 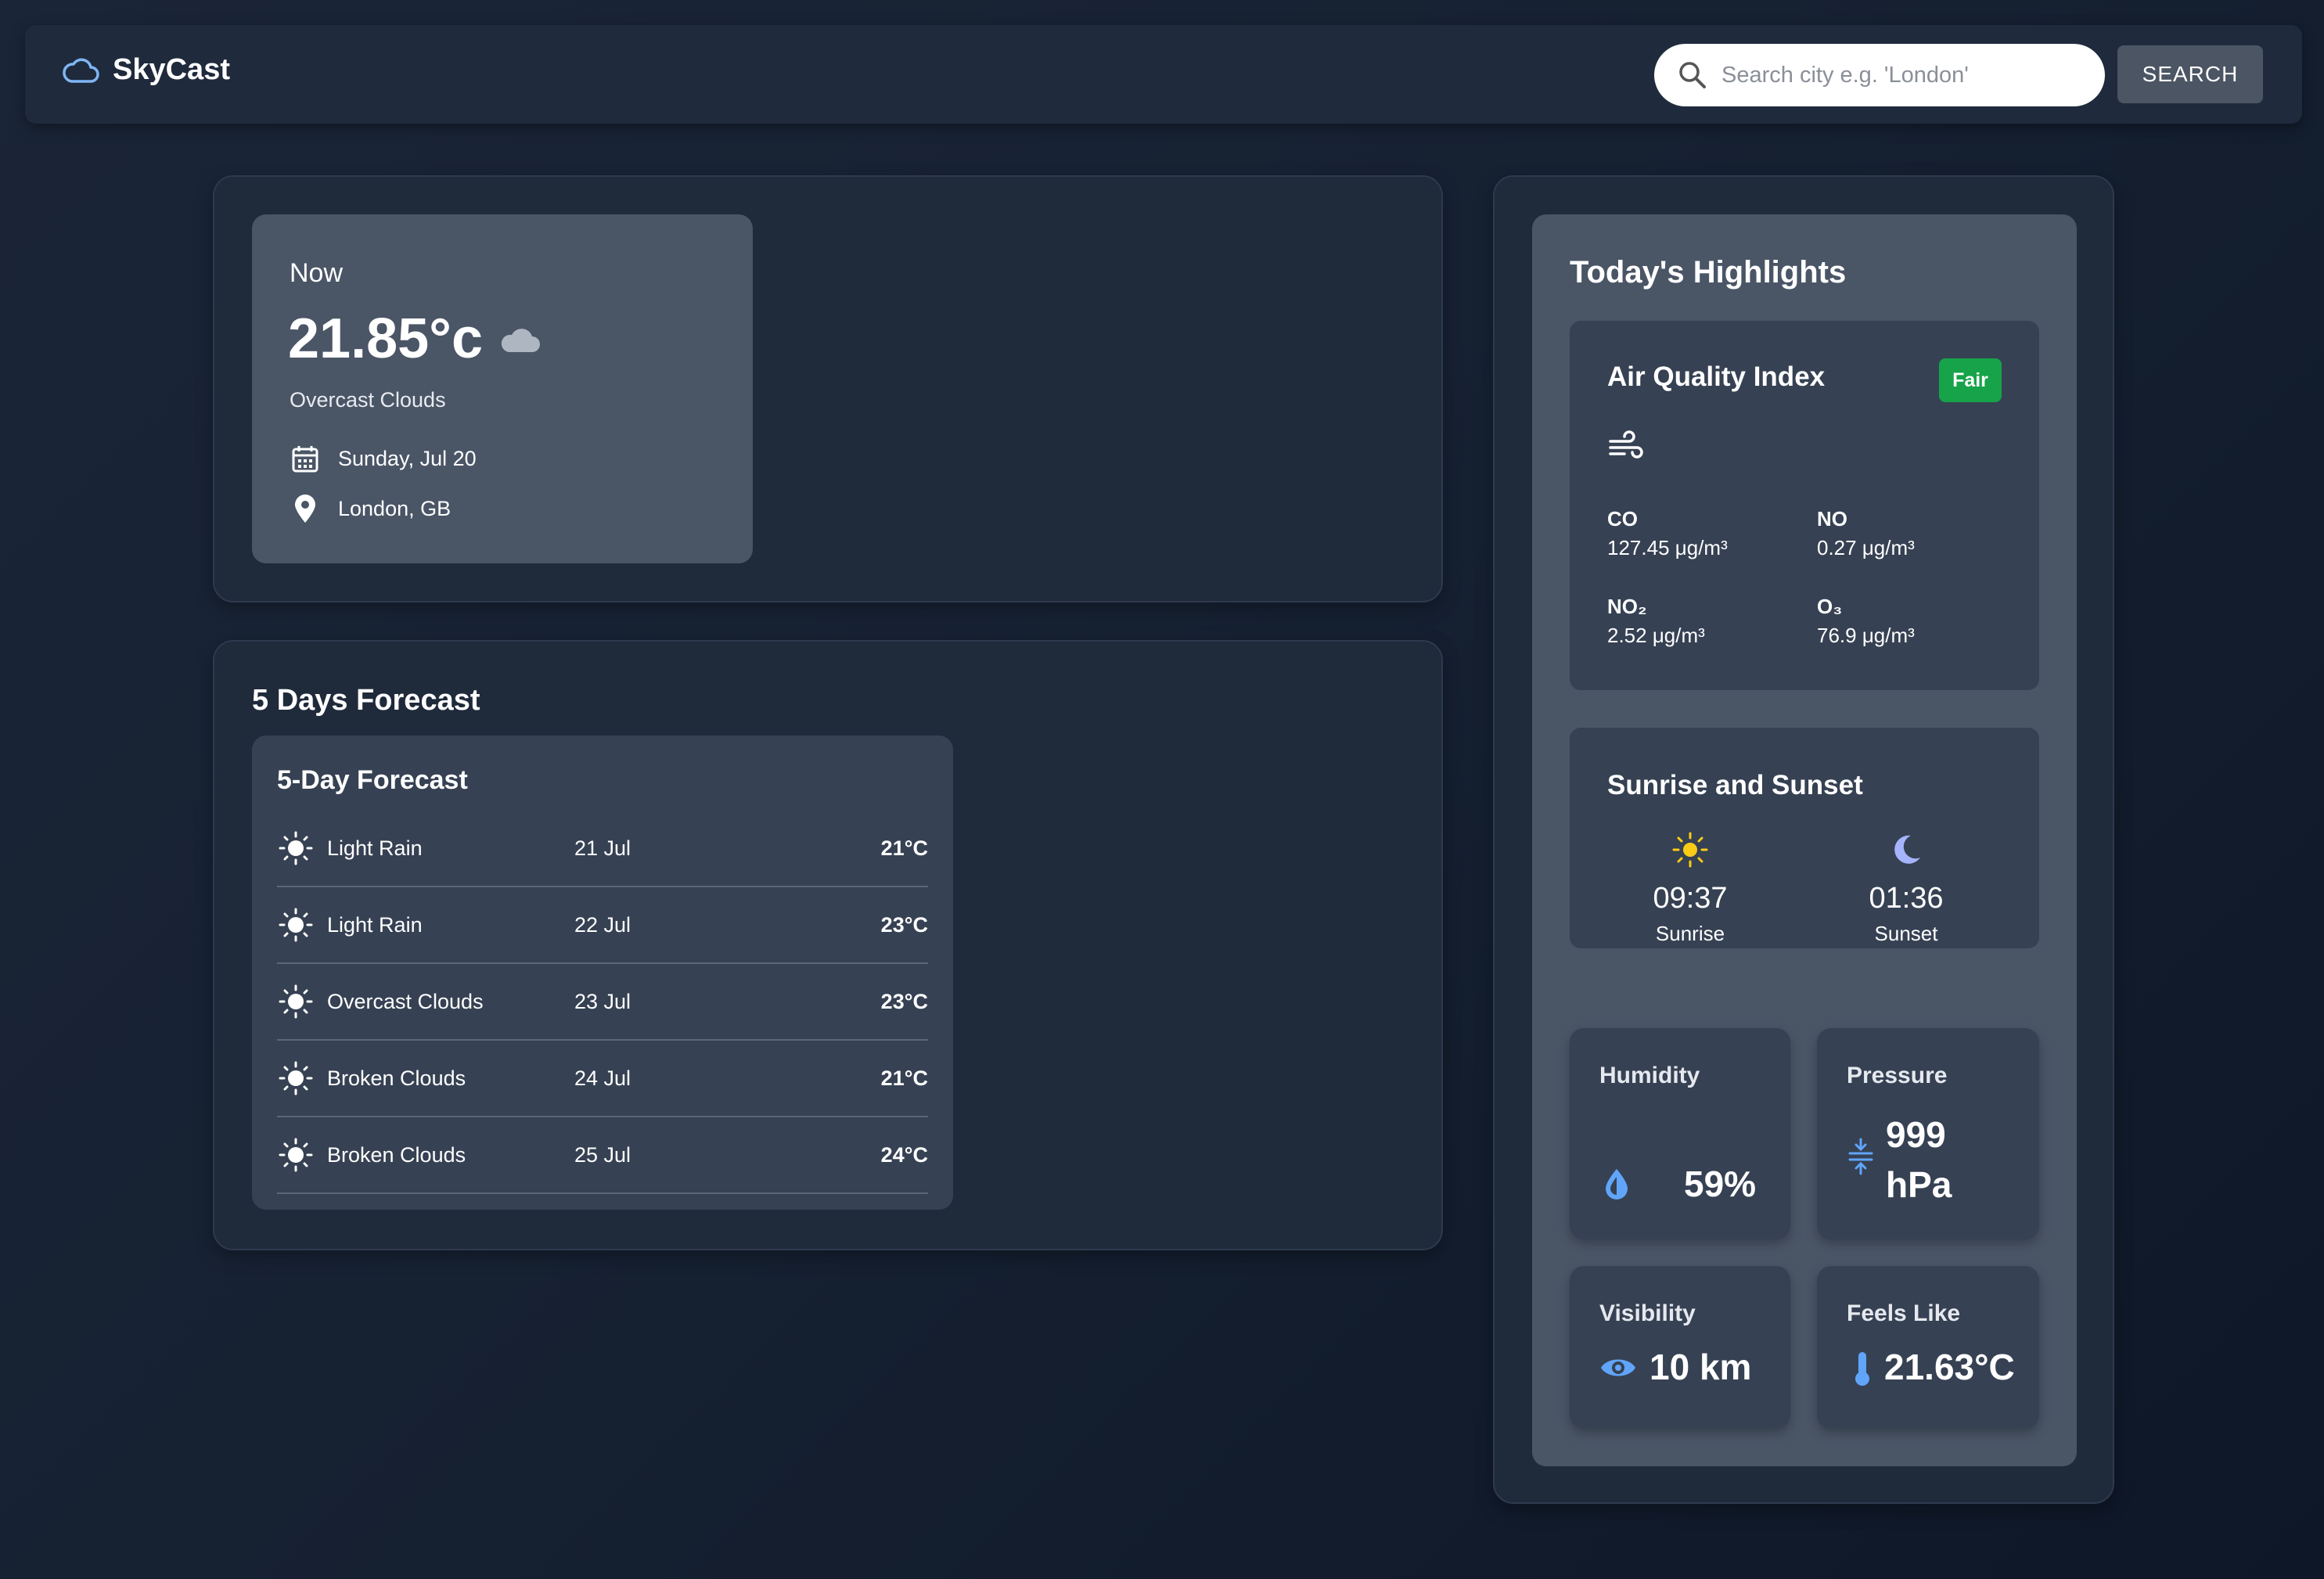 What do you see at coordinates (407, 458) in the screenshot?
I see `current-date: Sunday, Jul 20` at bounding box center [407, 458].